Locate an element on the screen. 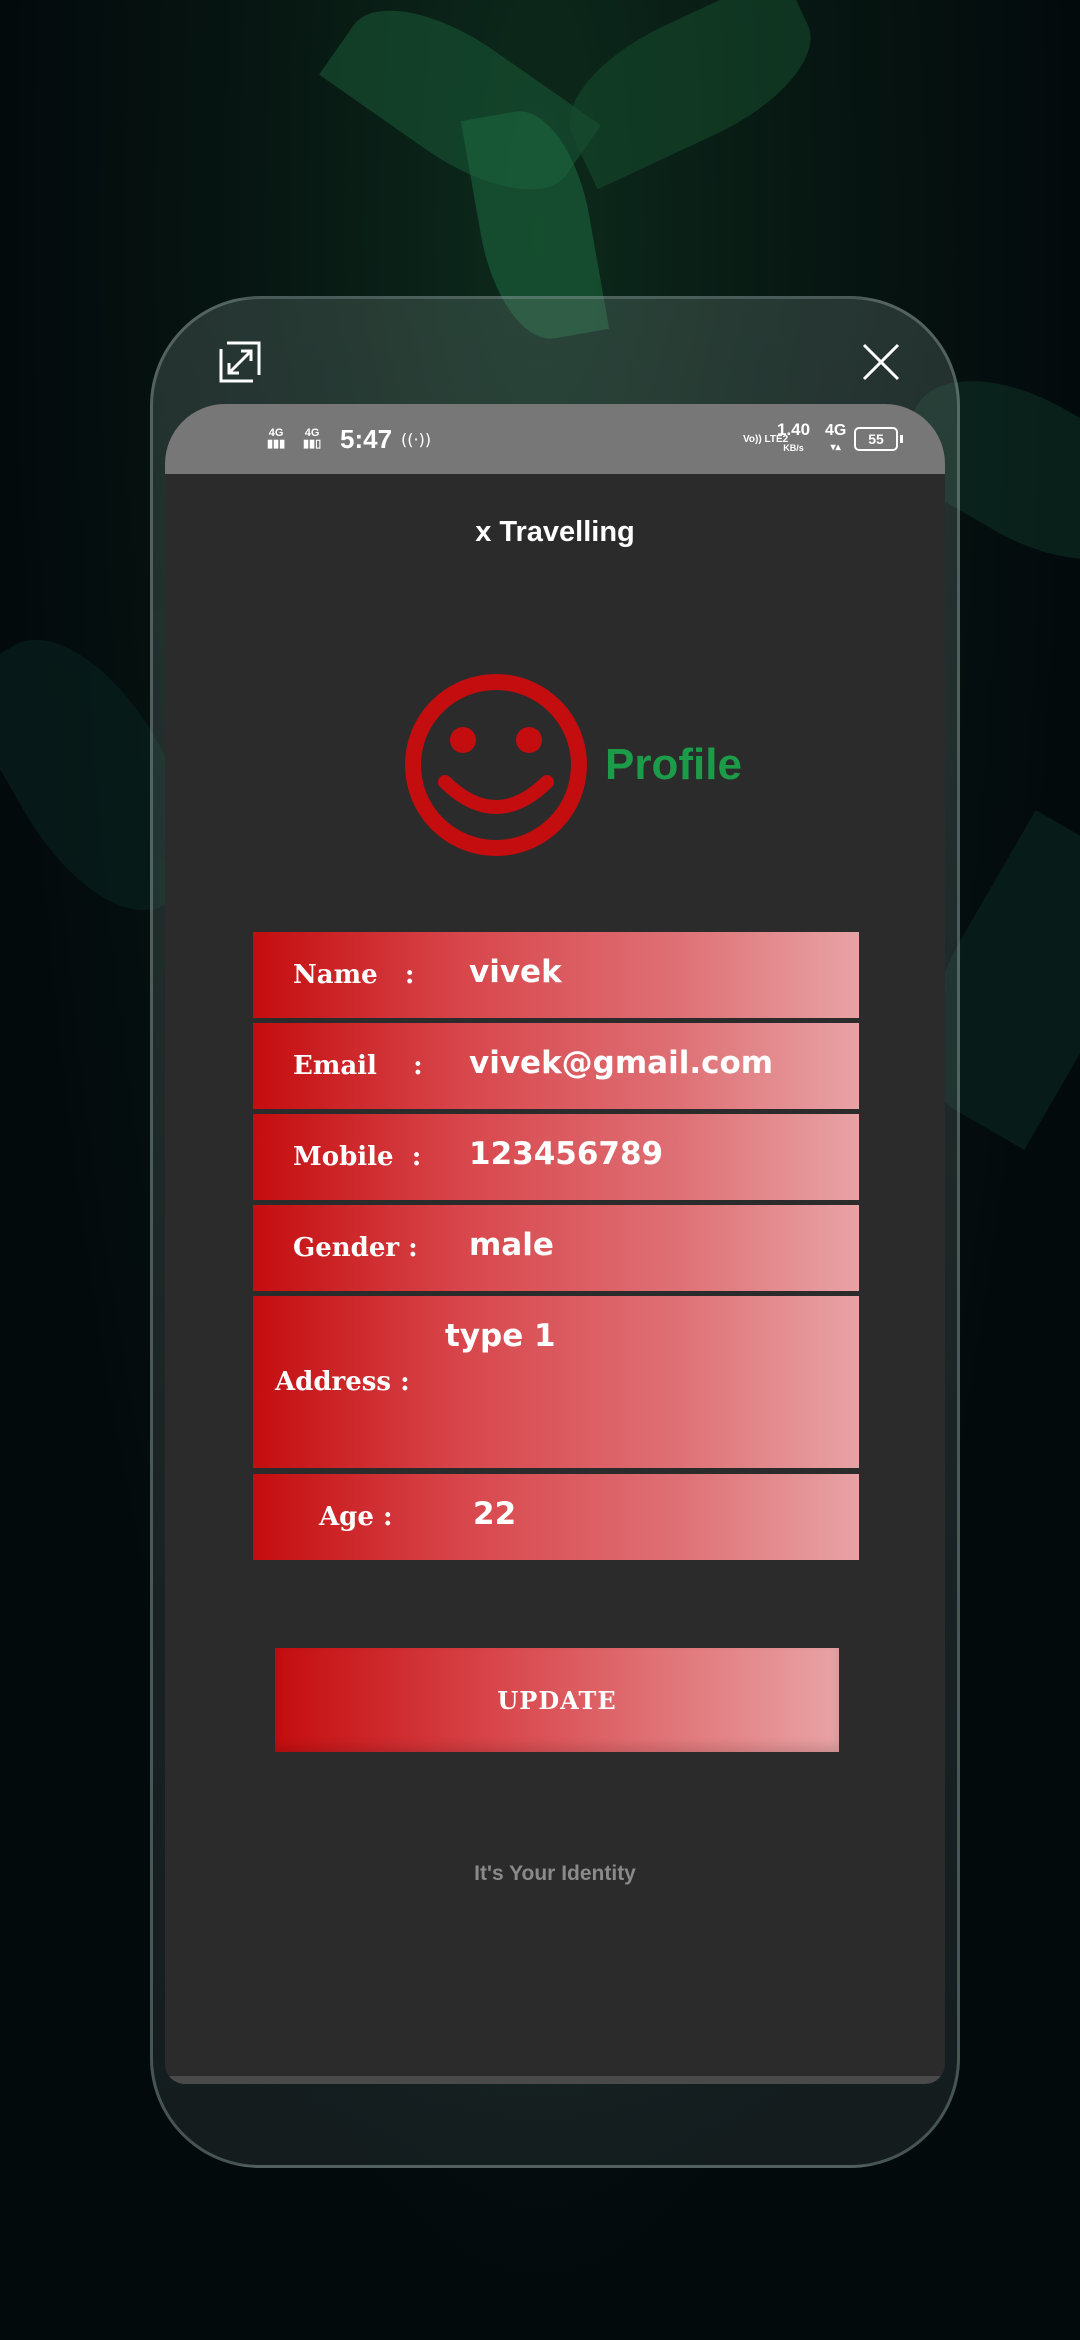 This screenshot has height=2340, width=1080. gender-value: male is located at coordinates (511, 1245).